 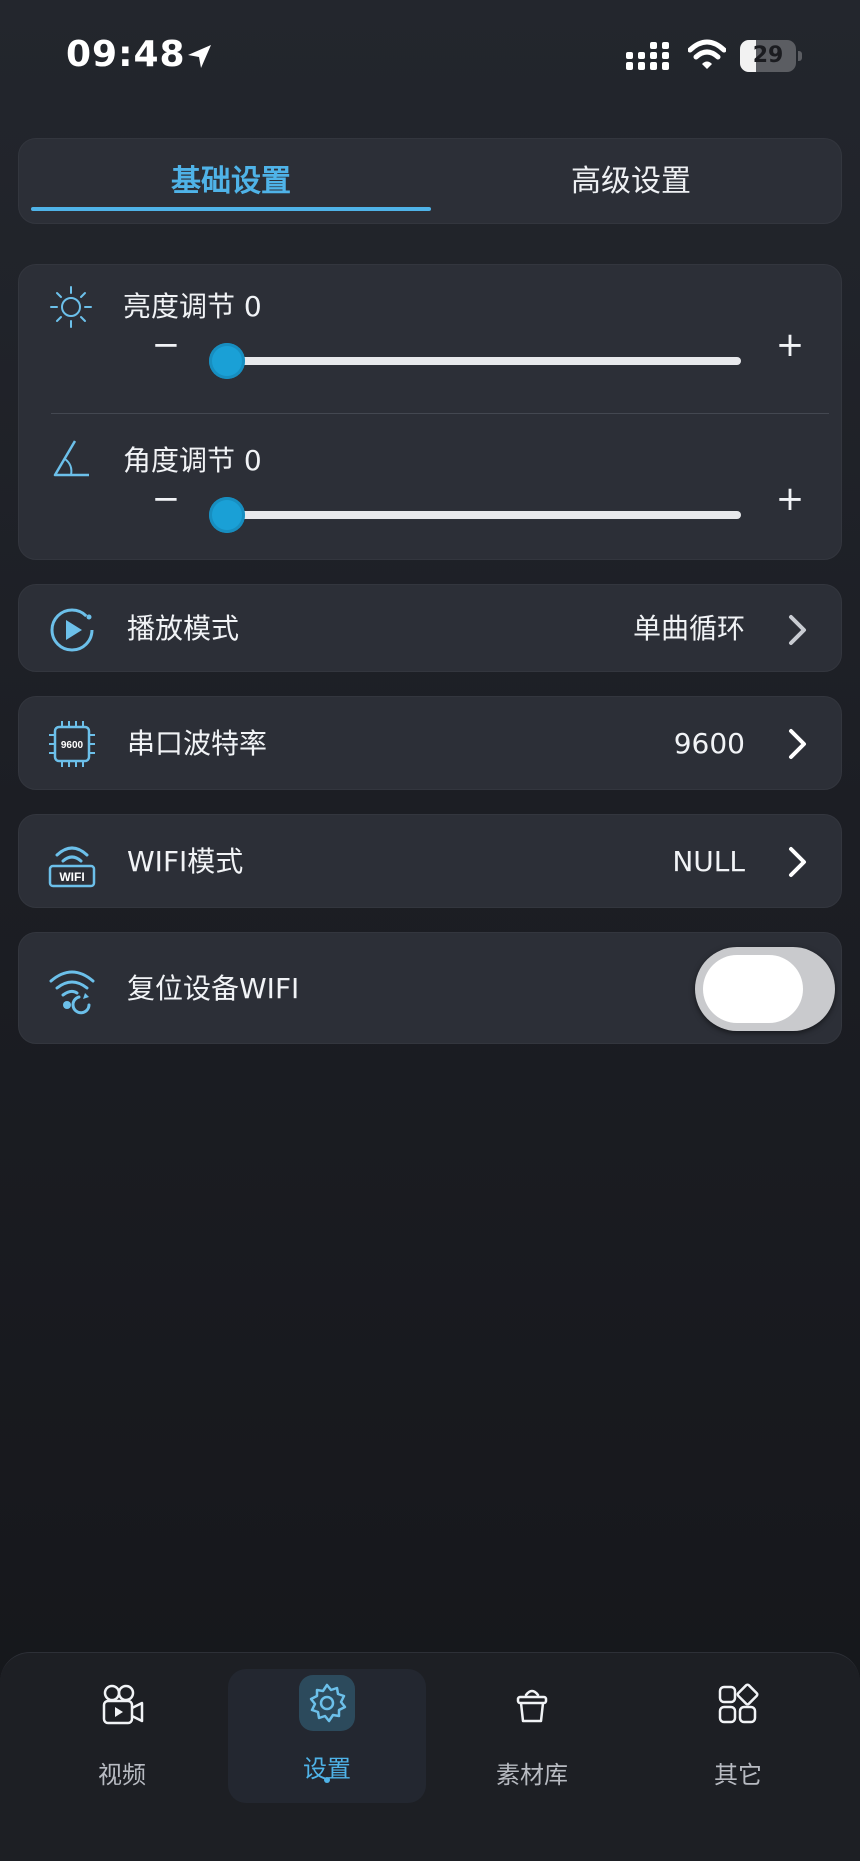 What do you see at coordinates (800, 56) in the screenshot?
I see `battery-cap` at bounding box center [800, 56].